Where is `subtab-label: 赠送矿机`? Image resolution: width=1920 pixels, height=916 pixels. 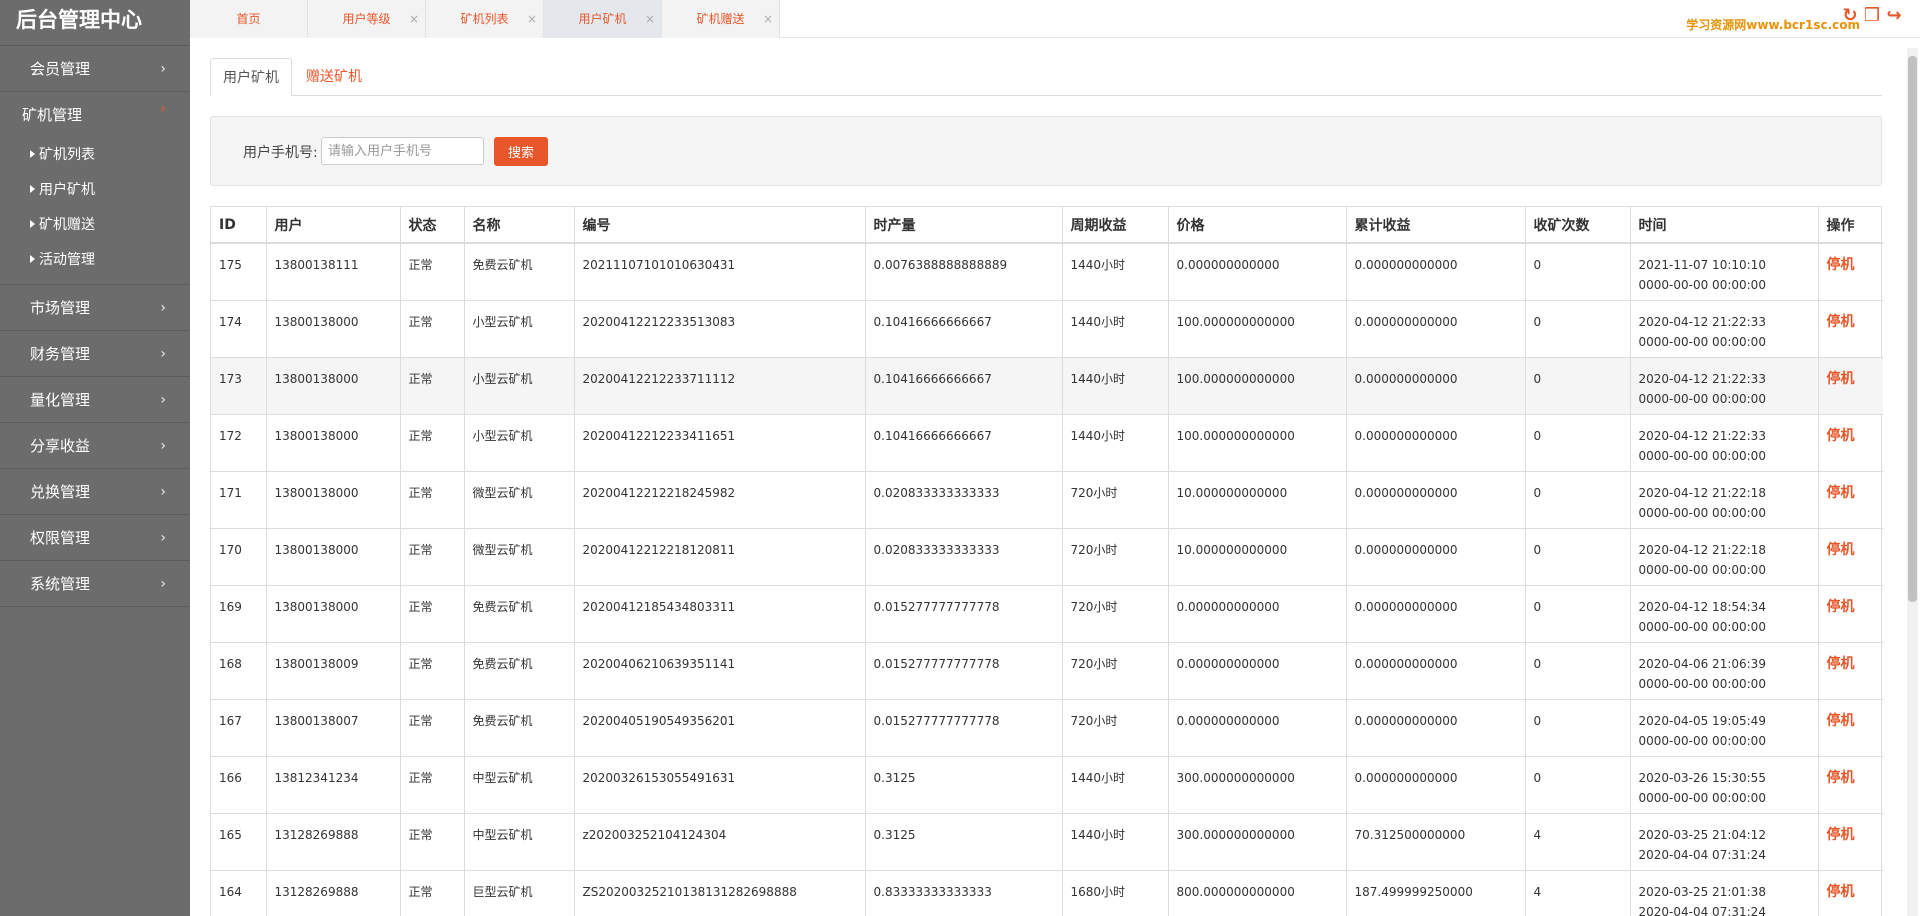
subtab-label: 赠送矿机 is located at coordinates (334, 77).